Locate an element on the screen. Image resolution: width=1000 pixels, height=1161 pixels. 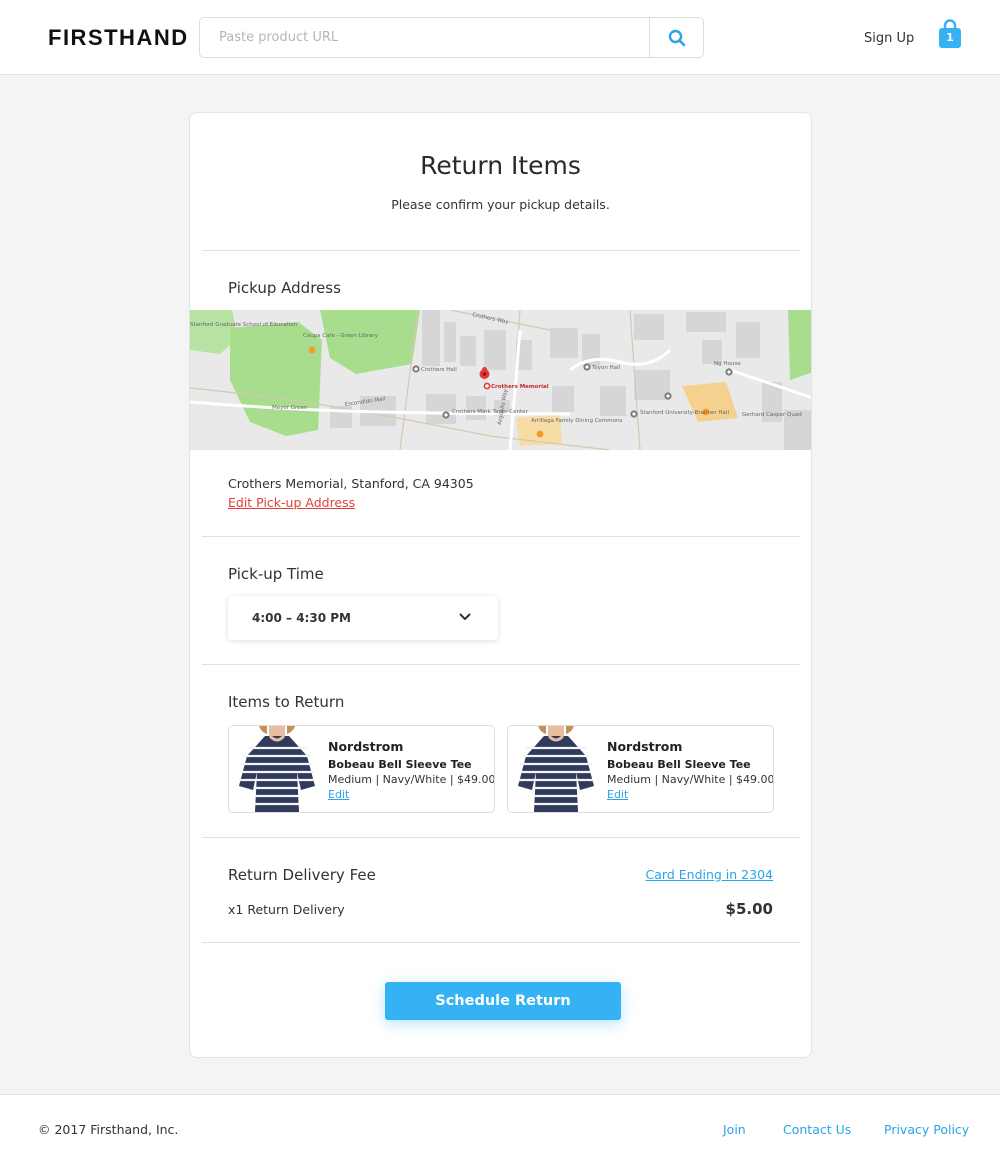
firsthand-logo: FIRSTHAND is located at coordinates (118, 38).